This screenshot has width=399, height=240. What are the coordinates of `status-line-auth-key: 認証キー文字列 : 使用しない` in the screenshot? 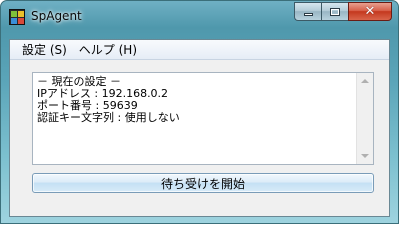 It's located at (108, 117).